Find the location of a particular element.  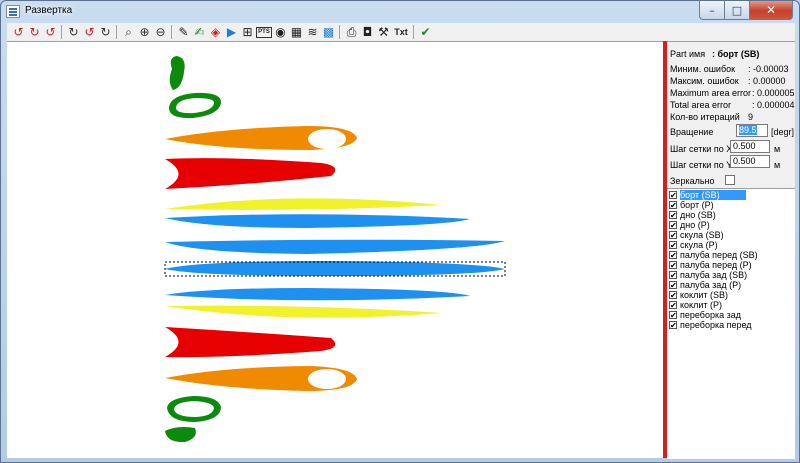

rotation-input: 89.5 is located at coordinates (752, 130).